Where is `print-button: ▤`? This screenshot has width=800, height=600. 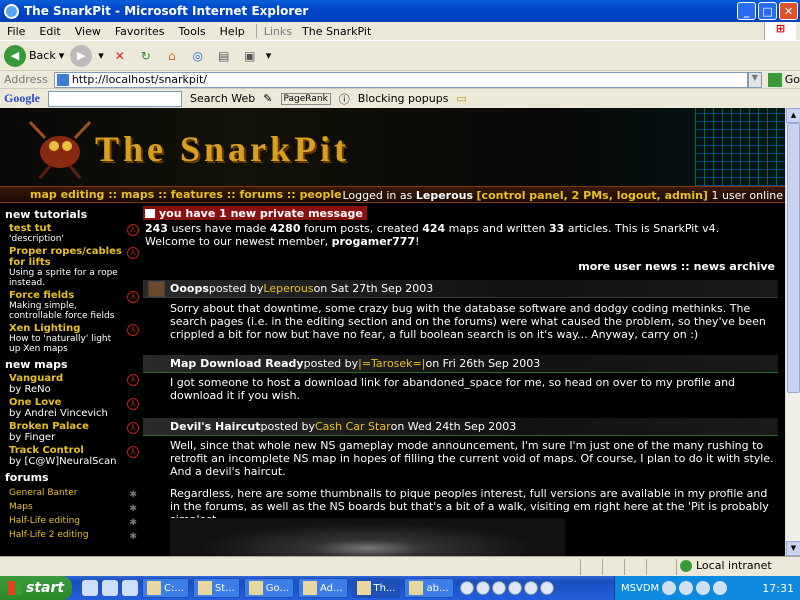 print-button: ▤ is located at coordinates (224, 56).